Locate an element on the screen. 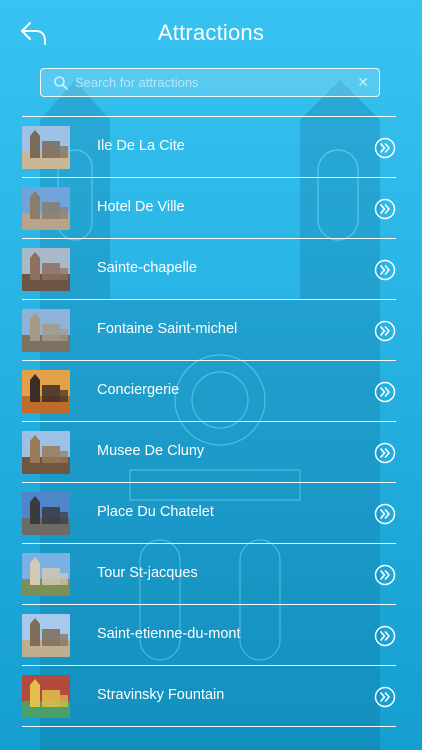 The image size is (422, 750). attraction-label: Tour St-jacques is located at coordinates (147, 573).